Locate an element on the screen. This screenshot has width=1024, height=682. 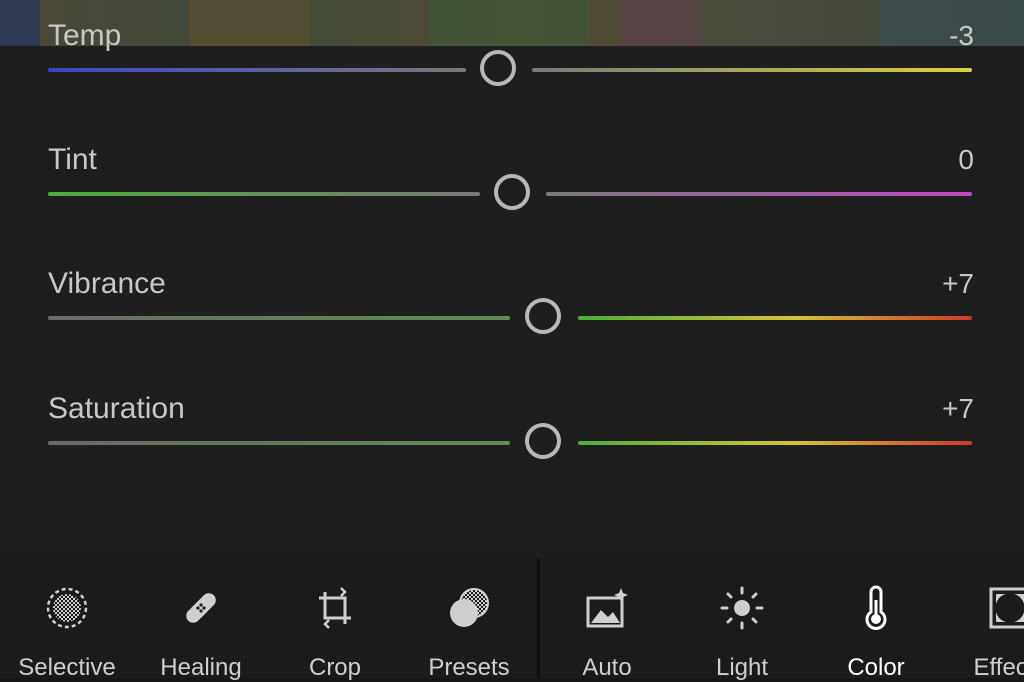
saturation-track-right is located at coordinates (775, 443).